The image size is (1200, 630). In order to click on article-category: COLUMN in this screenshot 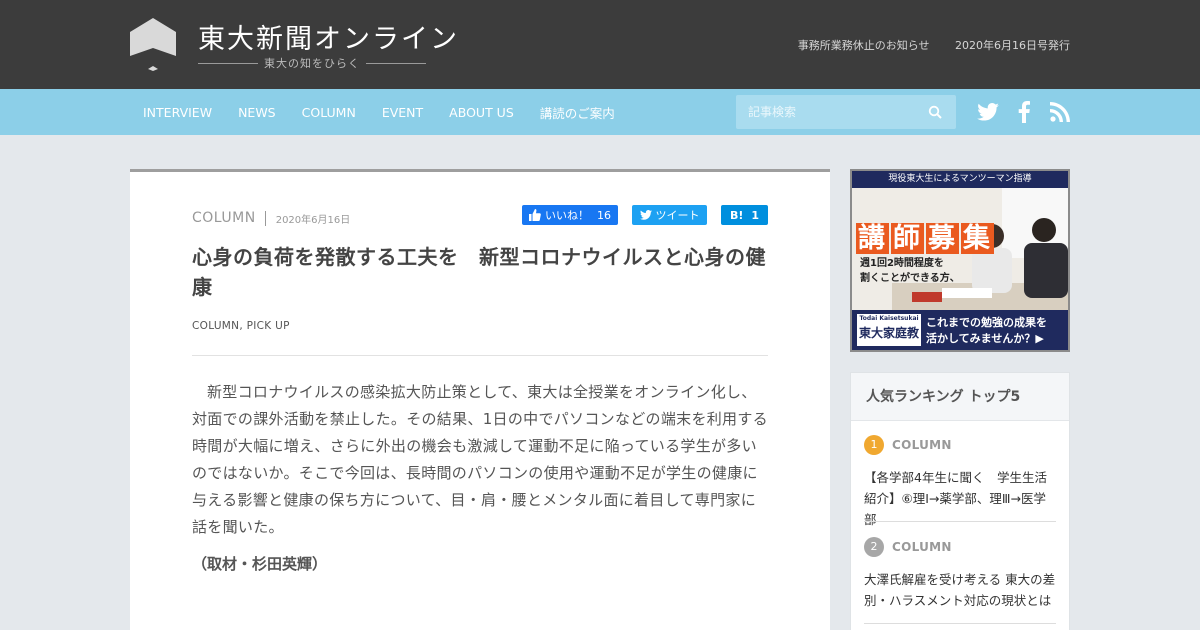, I will do `click(224, 218)`.